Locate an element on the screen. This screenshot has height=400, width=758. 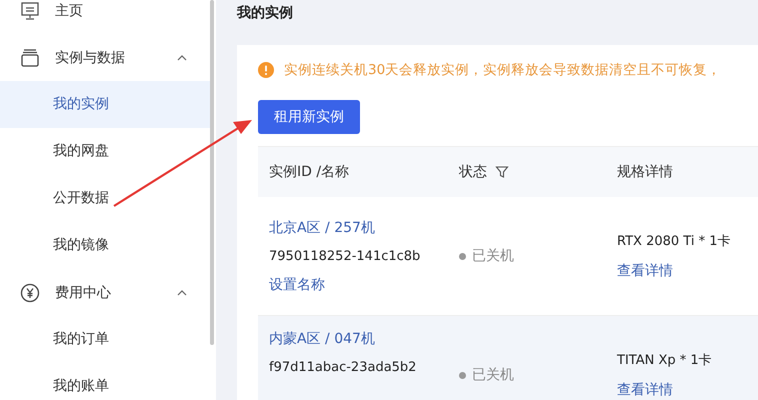
yen-icon is located at coordinates (30, 292).